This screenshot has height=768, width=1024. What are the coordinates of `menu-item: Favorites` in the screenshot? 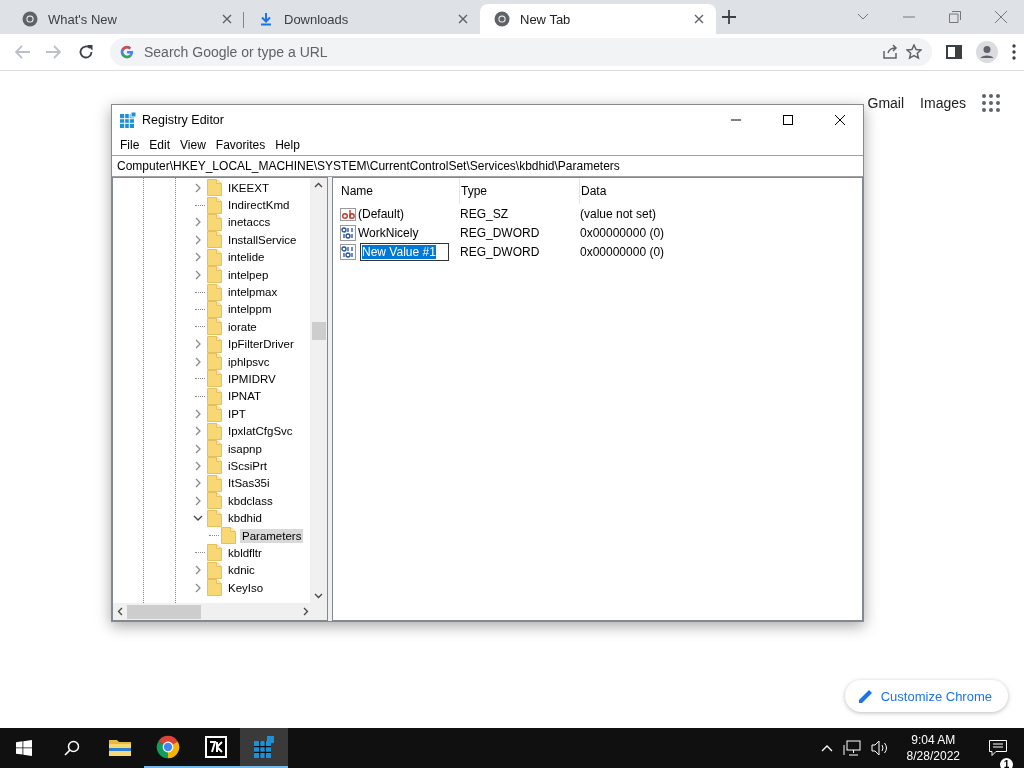 It's located at (240, 145).